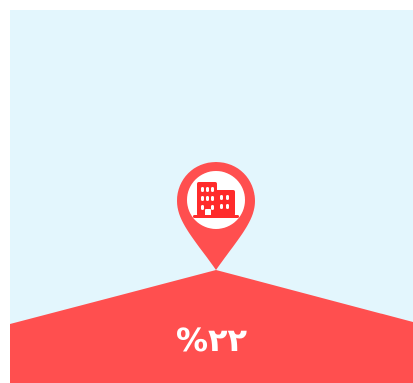 This screenshot has width=413, height=383. Describe the element at coordinates (211, 340) in the screenshot. I see `percent-value: %۲۲` at that location.